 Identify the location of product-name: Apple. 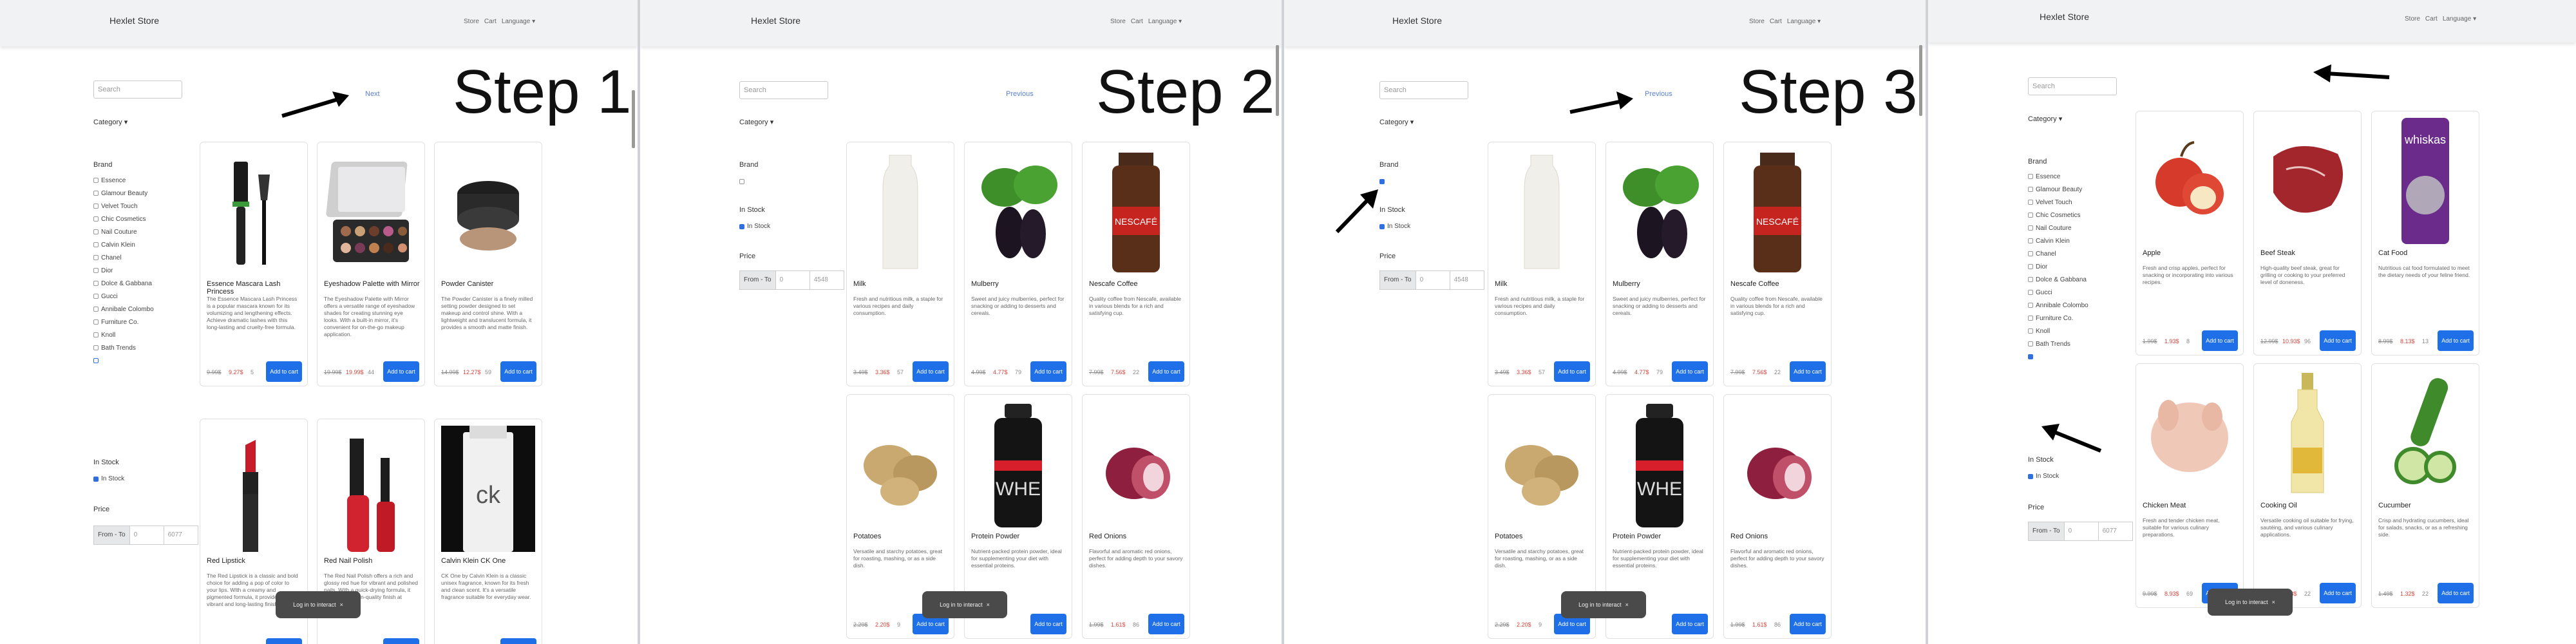
(2152, 253).